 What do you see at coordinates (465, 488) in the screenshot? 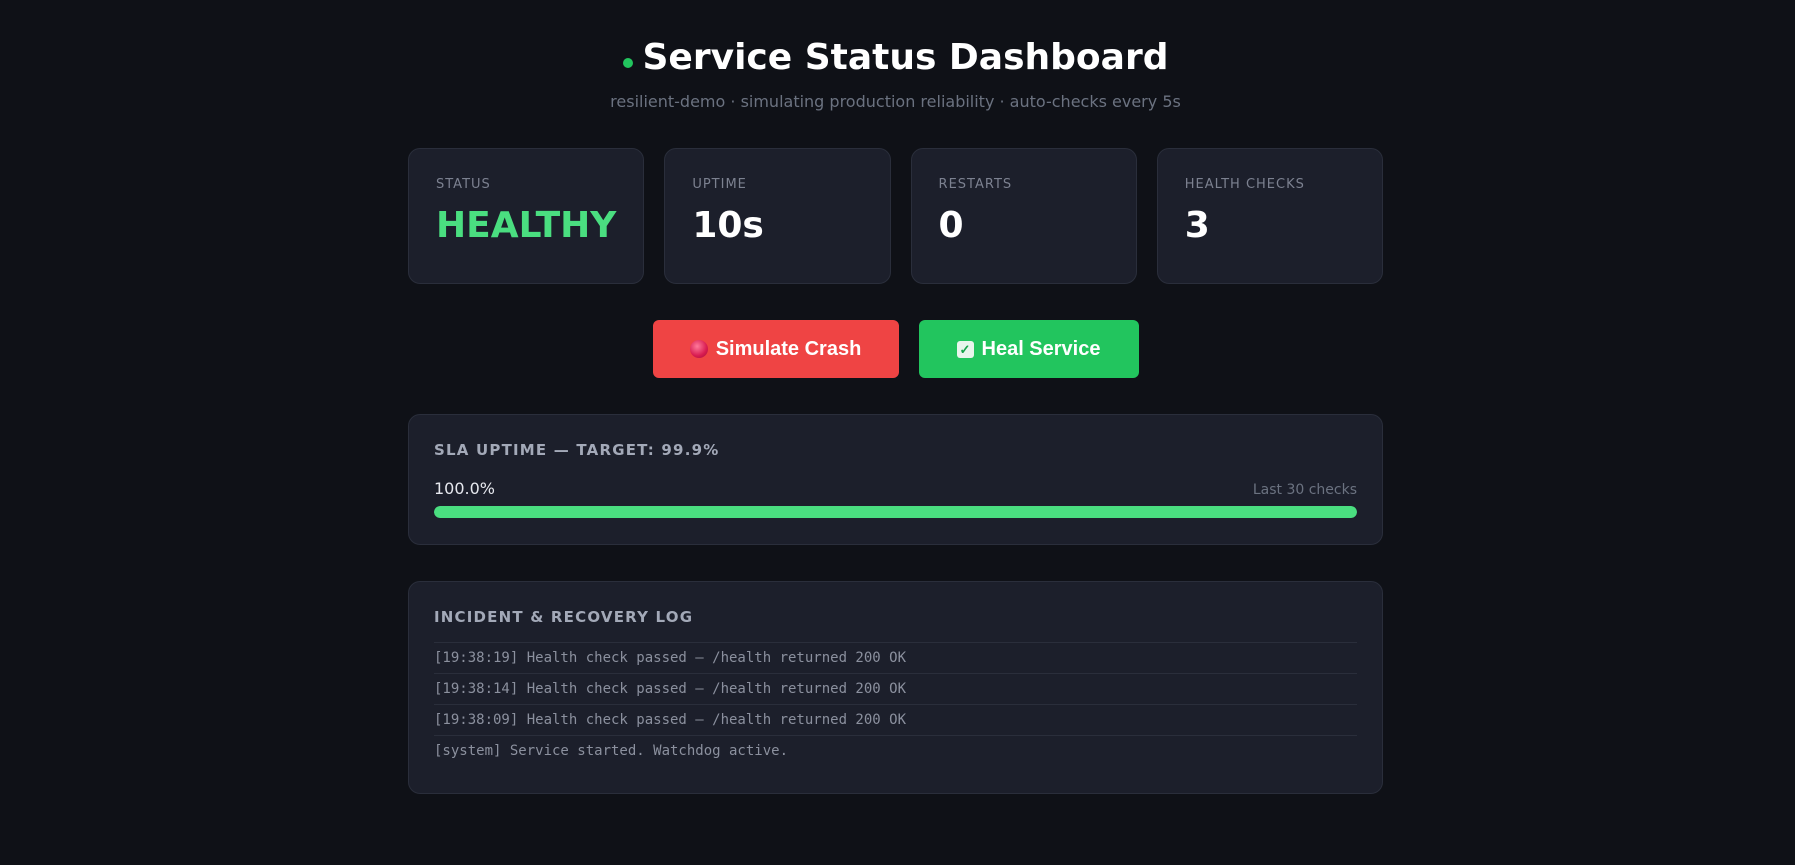
I see `sla-percent: 100.0%` at bounding box center [465, 488].